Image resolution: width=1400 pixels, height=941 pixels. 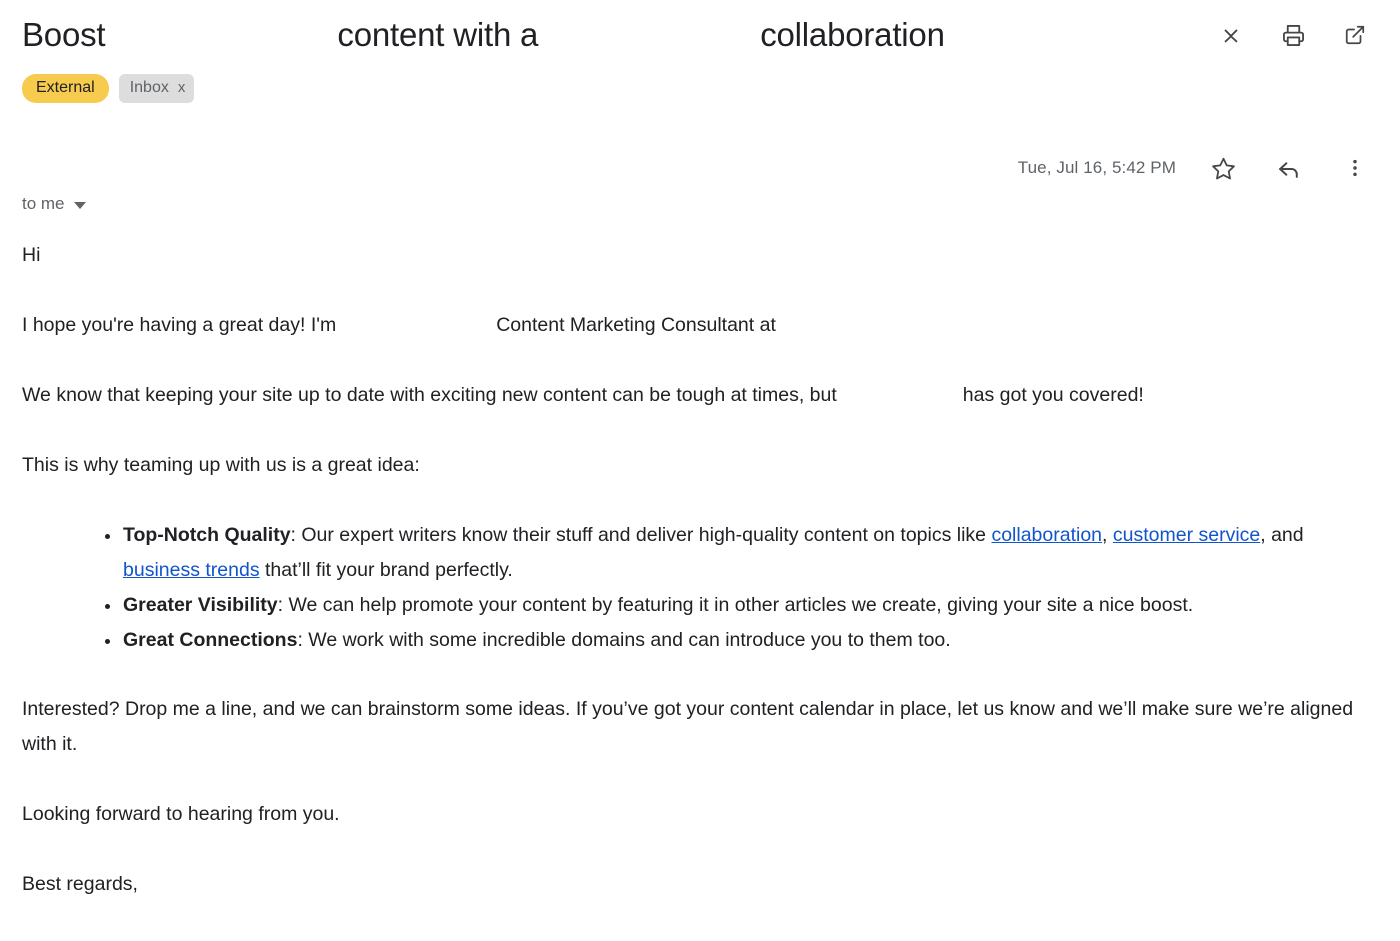 What do you see at coordinates (1046, 535) in the screenshot?
I see `link-collaboration: collaboration` at bounding box center [1046, 535].